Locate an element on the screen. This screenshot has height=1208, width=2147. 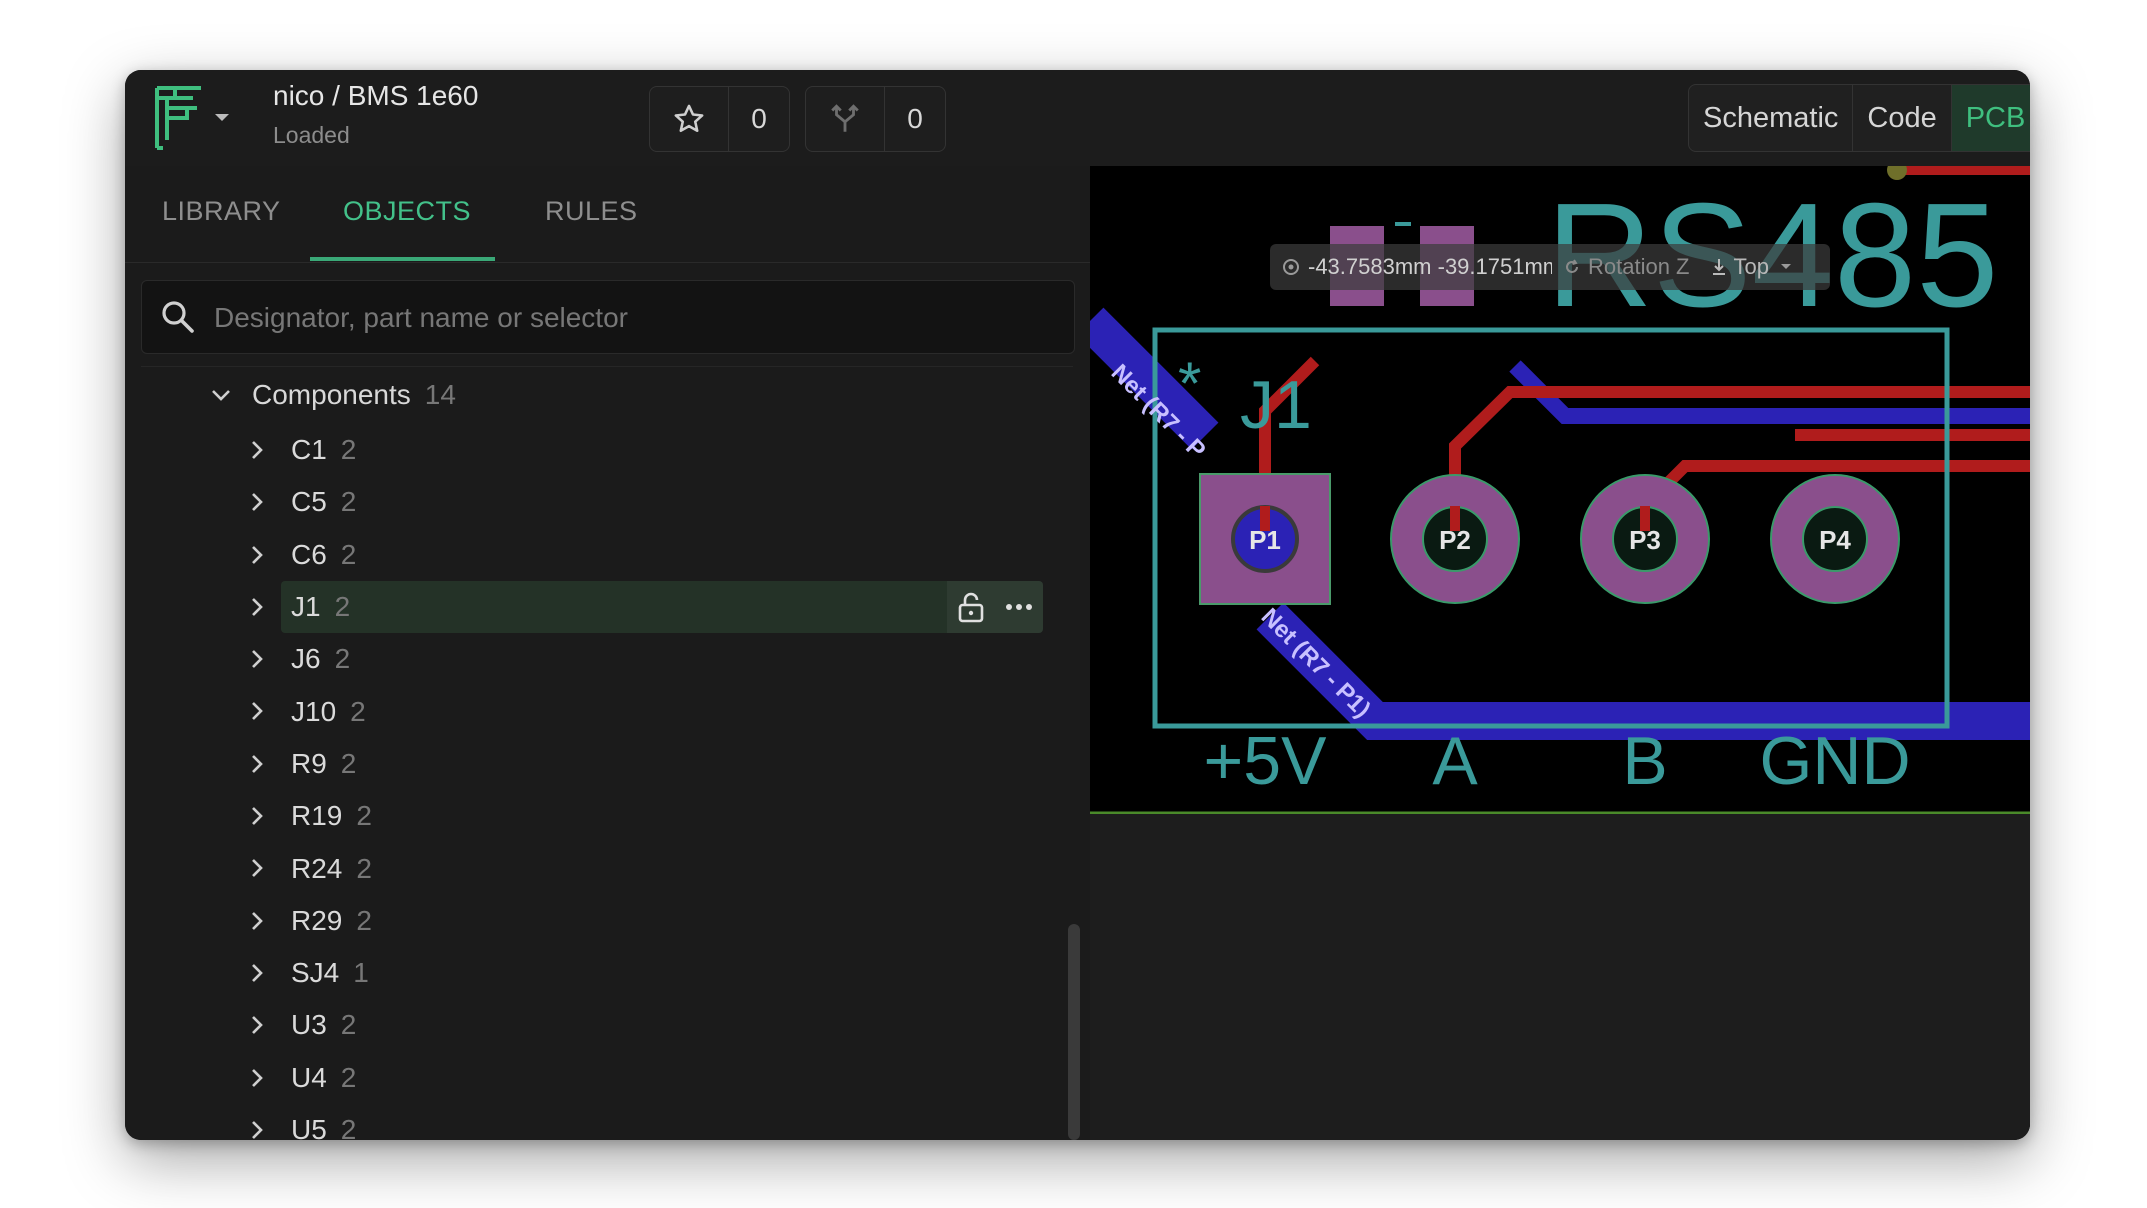
designator: R29 is located at coordinates (317, 920).